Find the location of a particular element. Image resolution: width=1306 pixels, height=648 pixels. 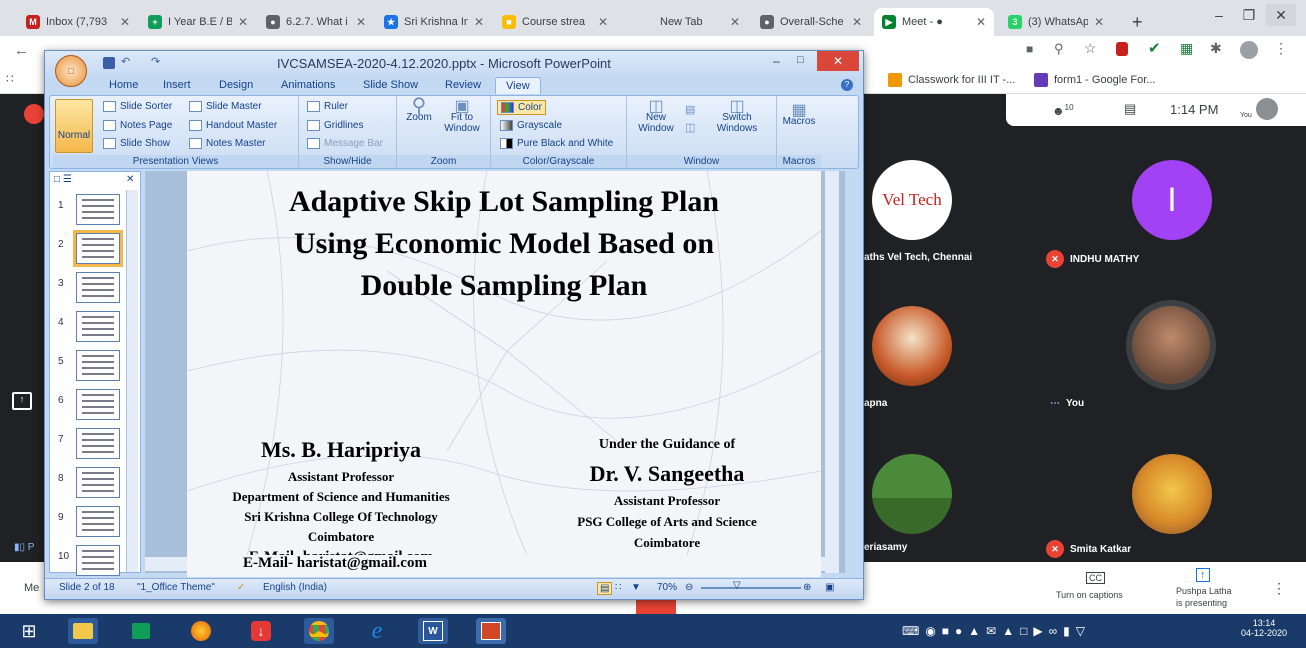

macros-button: ▦ Macros is located at coordinates (799, 115).